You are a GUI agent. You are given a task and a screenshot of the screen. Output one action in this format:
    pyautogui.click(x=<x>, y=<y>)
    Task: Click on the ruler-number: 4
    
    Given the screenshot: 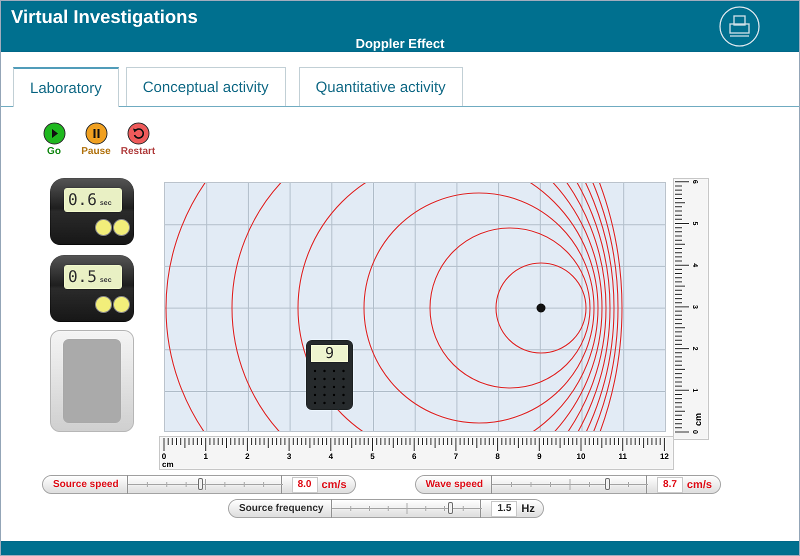 What is the action you would take?
    pyautogui.click(x=331, y=456)
    